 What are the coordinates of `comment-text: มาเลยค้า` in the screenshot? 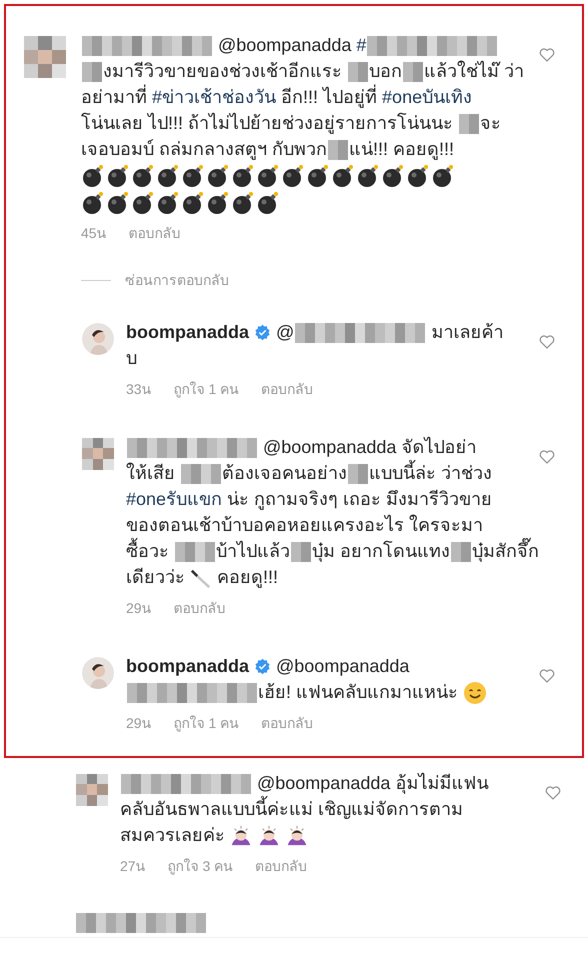 It's located at (467, 332).